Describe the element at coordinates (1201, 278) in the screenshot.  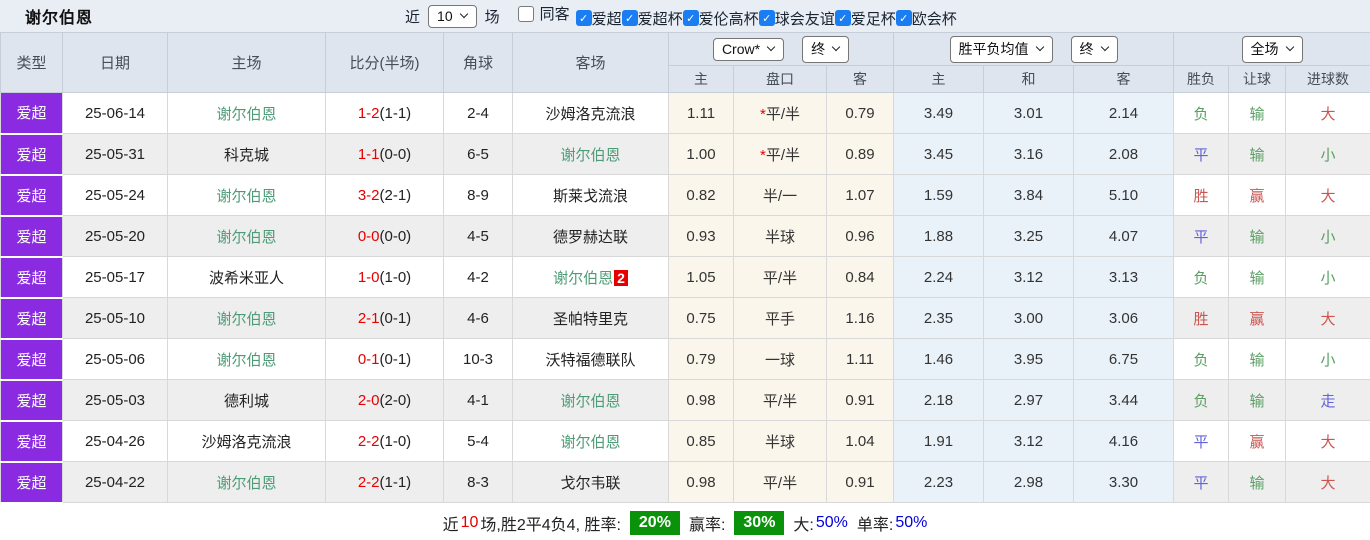
I see `result-text: 负` at that location.